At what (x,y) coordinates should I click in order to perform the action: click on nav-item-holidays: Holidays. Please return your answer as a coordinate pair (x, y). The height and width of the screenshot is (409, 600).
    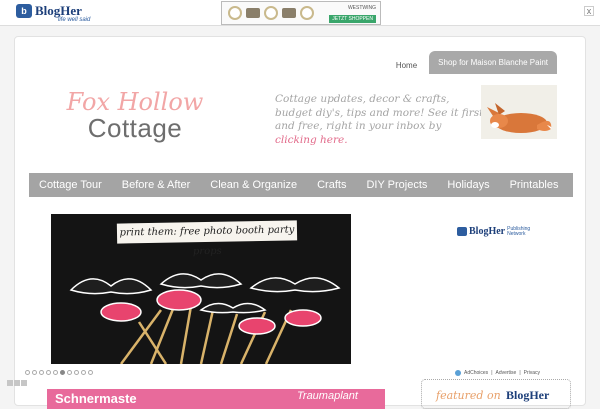
    Looking at the image, I should click on (468, 185).